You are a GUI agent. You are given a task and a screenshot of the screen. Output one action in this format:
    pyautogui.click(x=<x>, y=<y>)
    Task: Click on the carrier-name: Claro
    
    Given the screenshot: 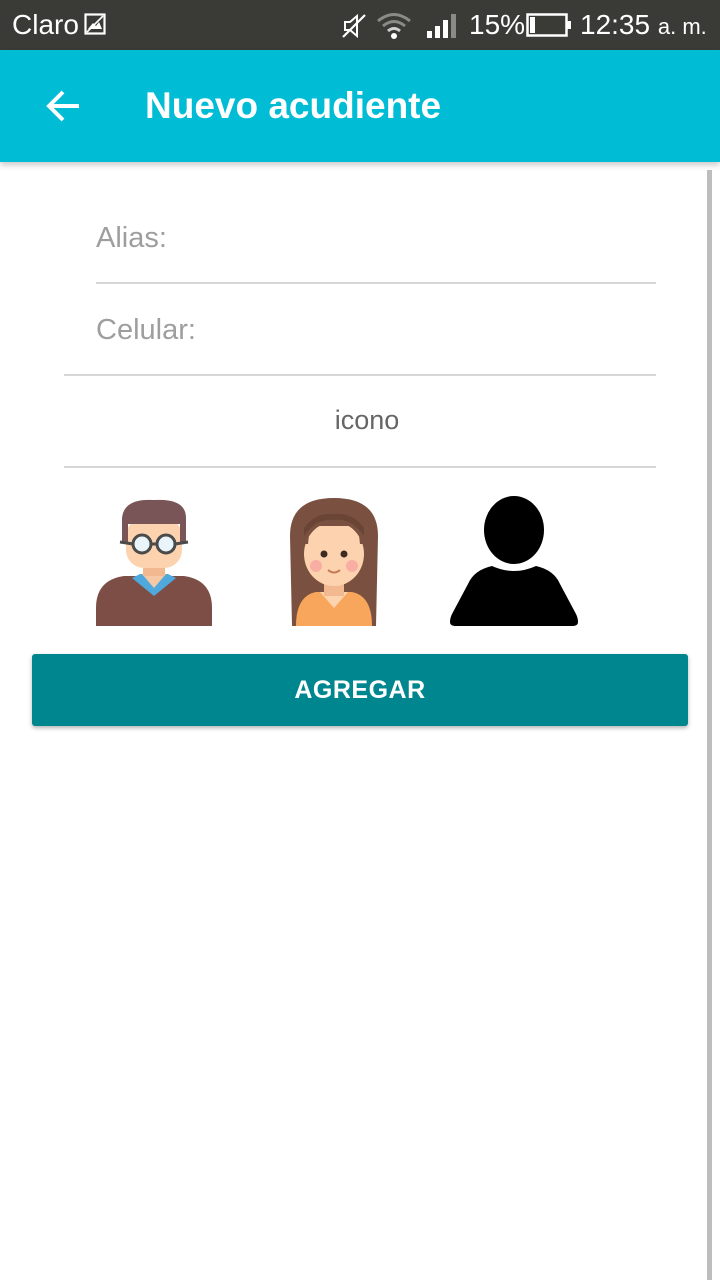 What is the action you would take?
    pyautogui.click(x=45, y=24)
    